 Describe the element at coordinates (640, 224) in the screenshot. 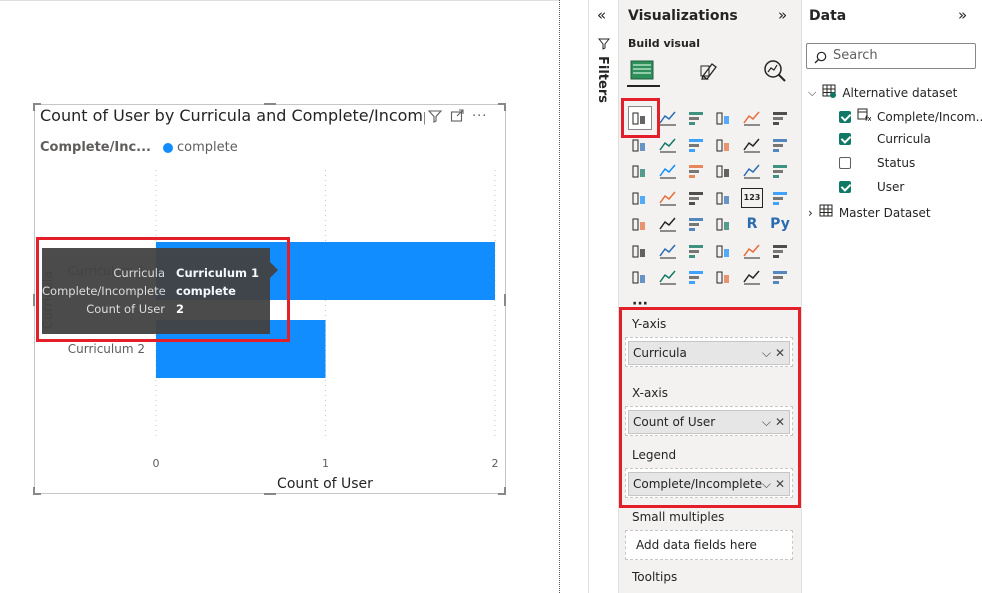

I see `kpi-icon` at that location.